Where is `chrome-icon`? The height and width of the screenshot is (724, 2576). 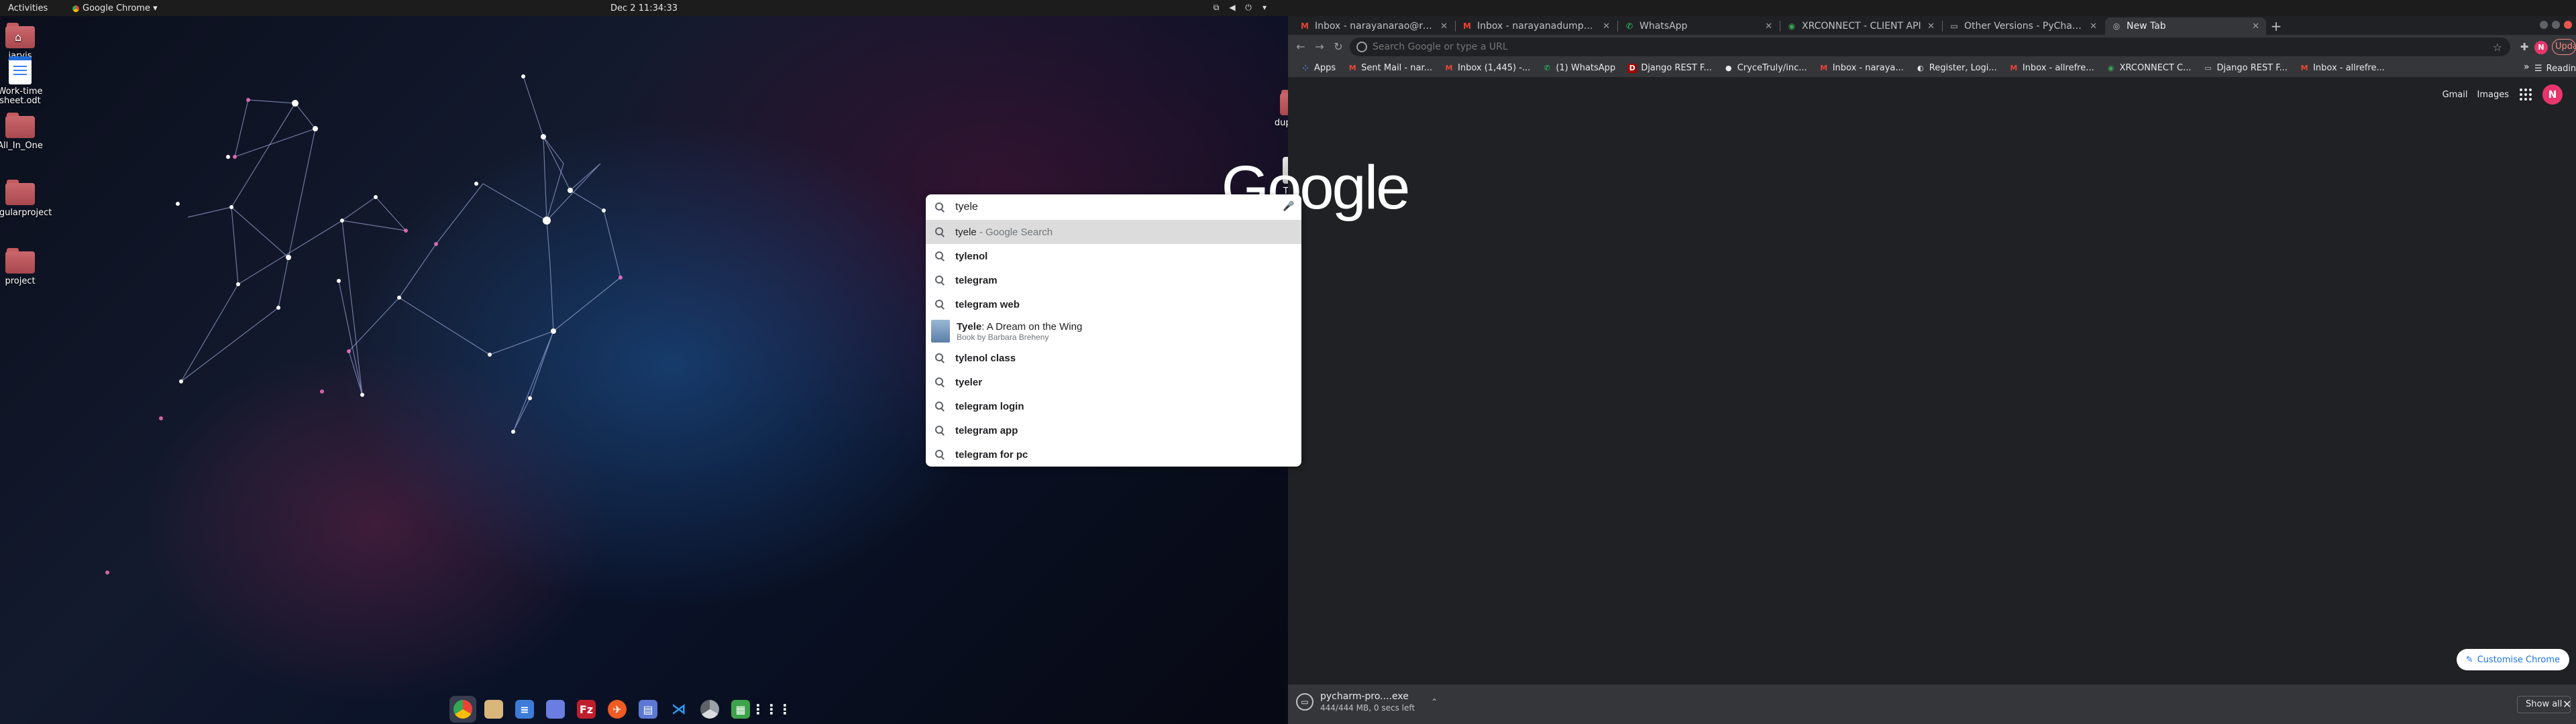
chrome-icon is located at coordinates (462, 710).